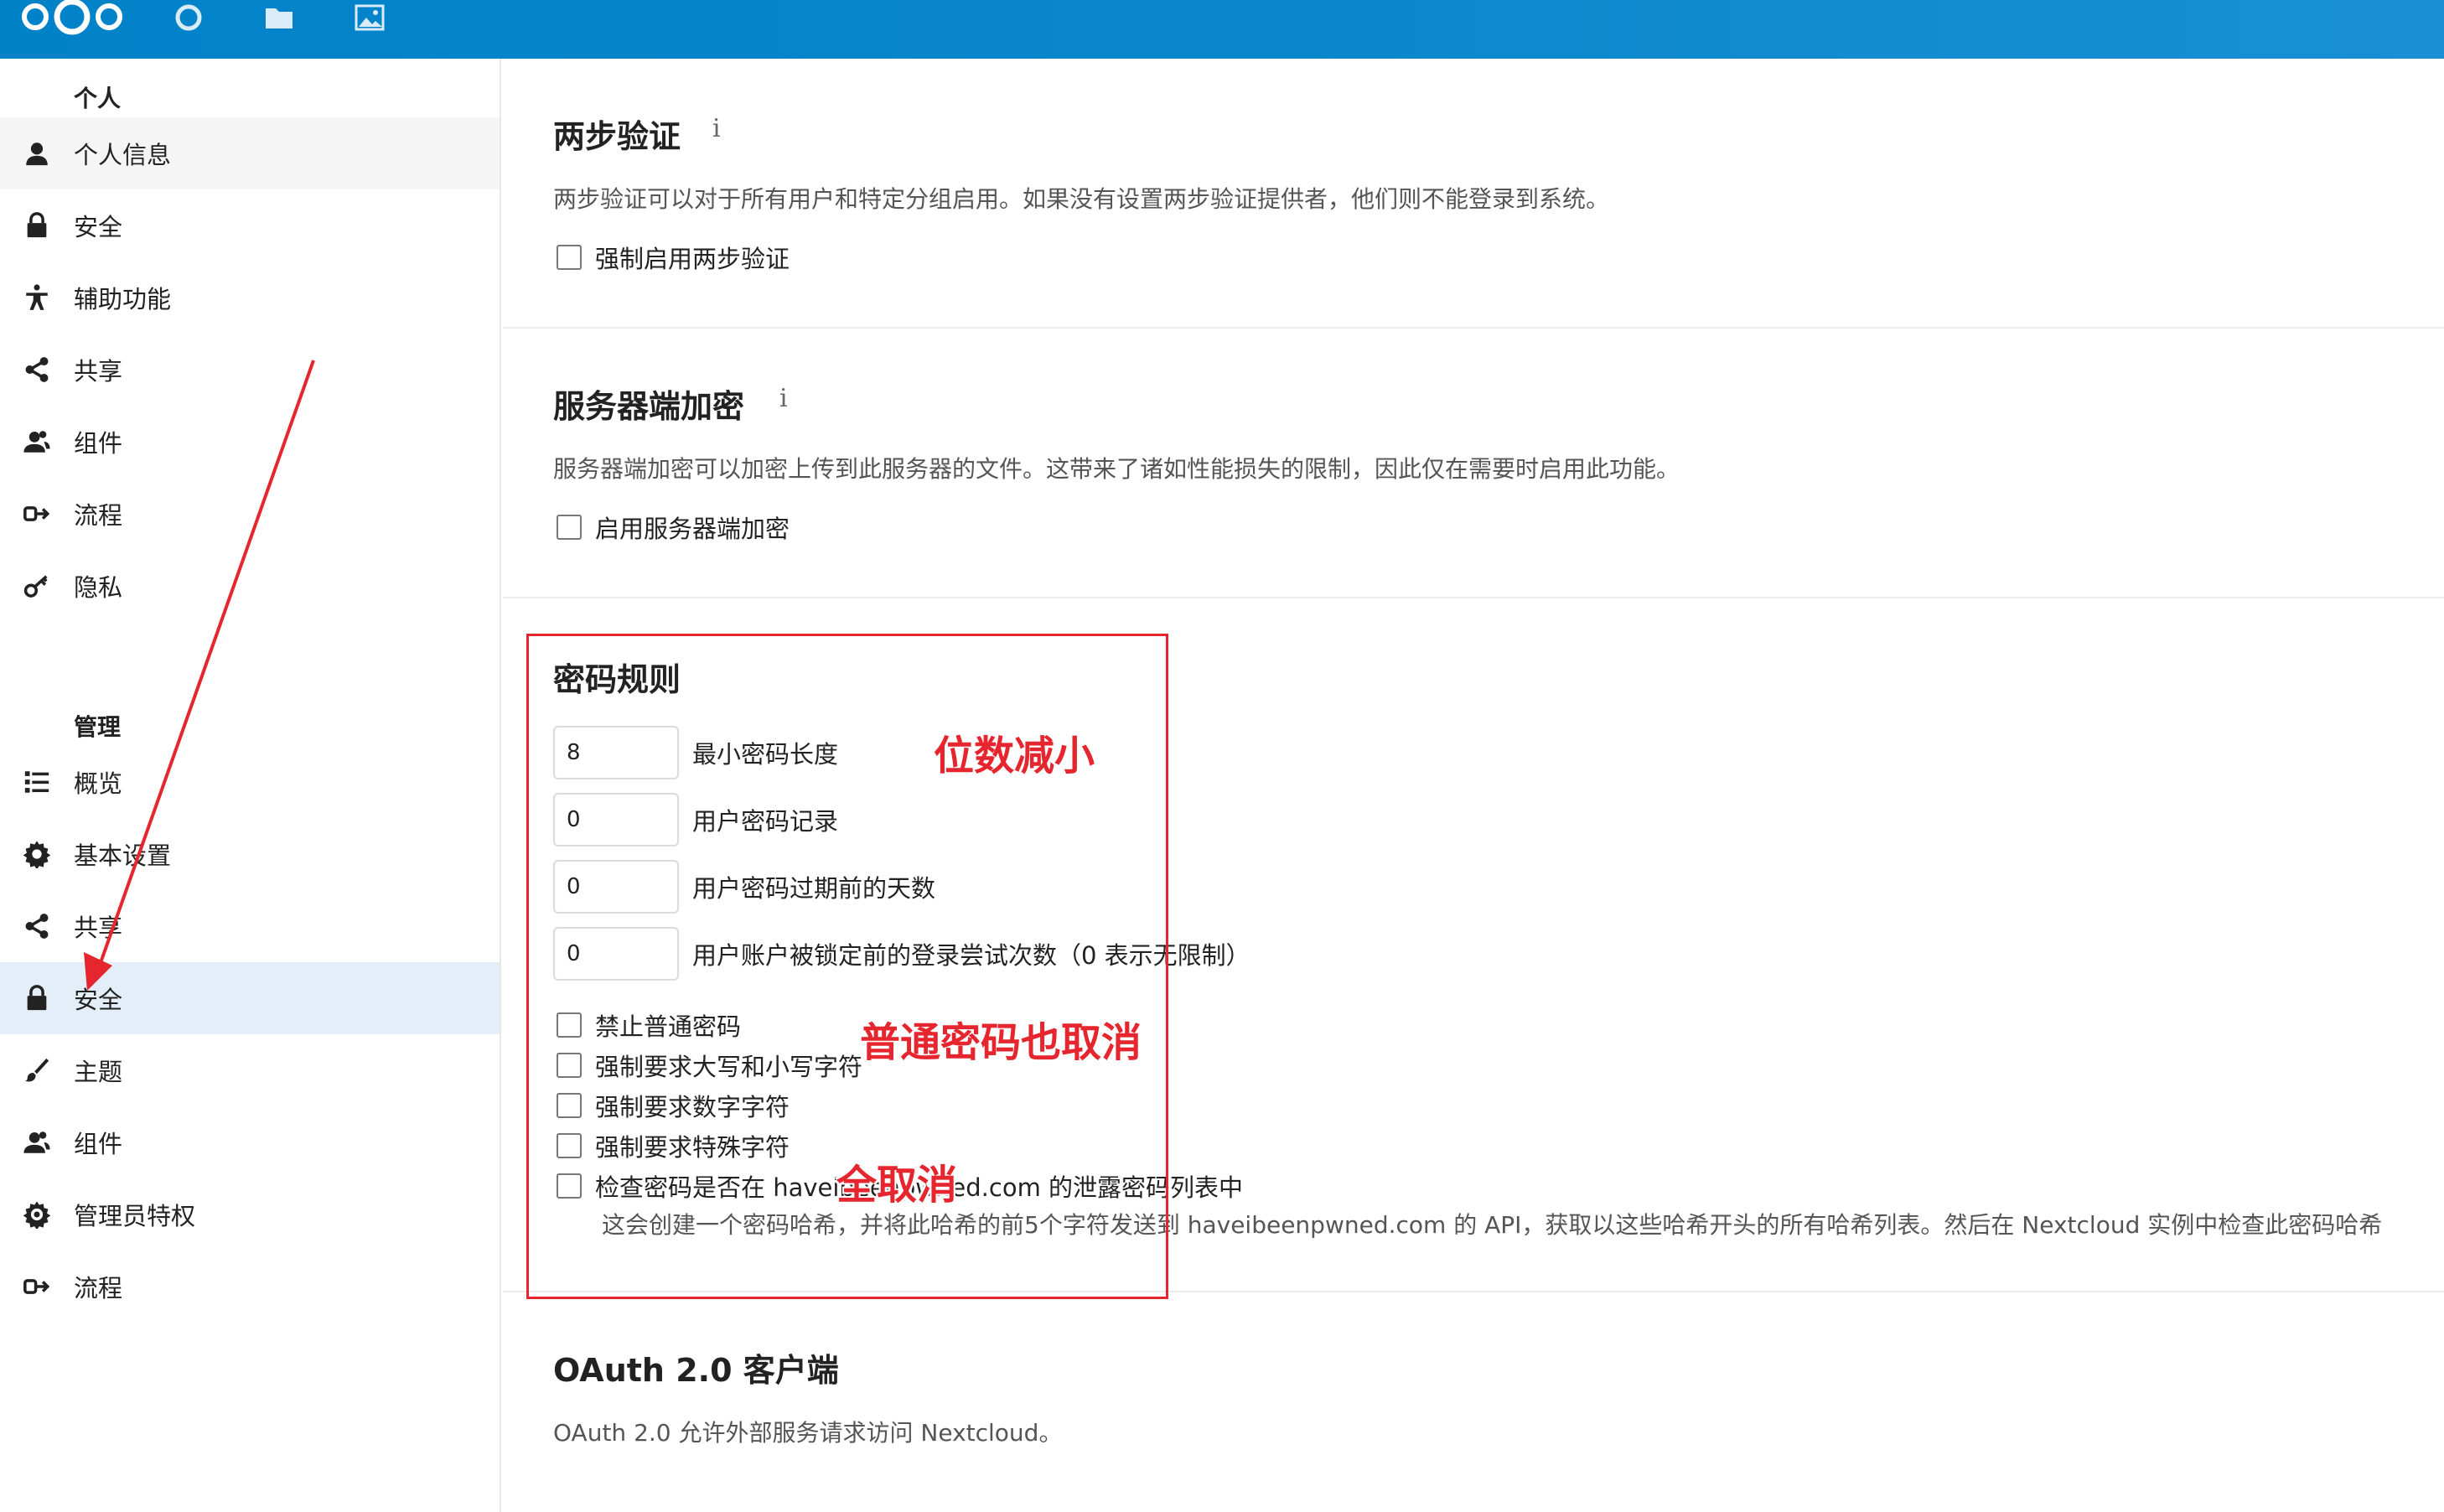 This screenshot has height=1512, width=2444. Describe the element at coordinates (808, 1433) in the screenshot. I see `oauth-description: OAuth 2.0 允许外部服务请求访问 Nextcloud。` at that location.